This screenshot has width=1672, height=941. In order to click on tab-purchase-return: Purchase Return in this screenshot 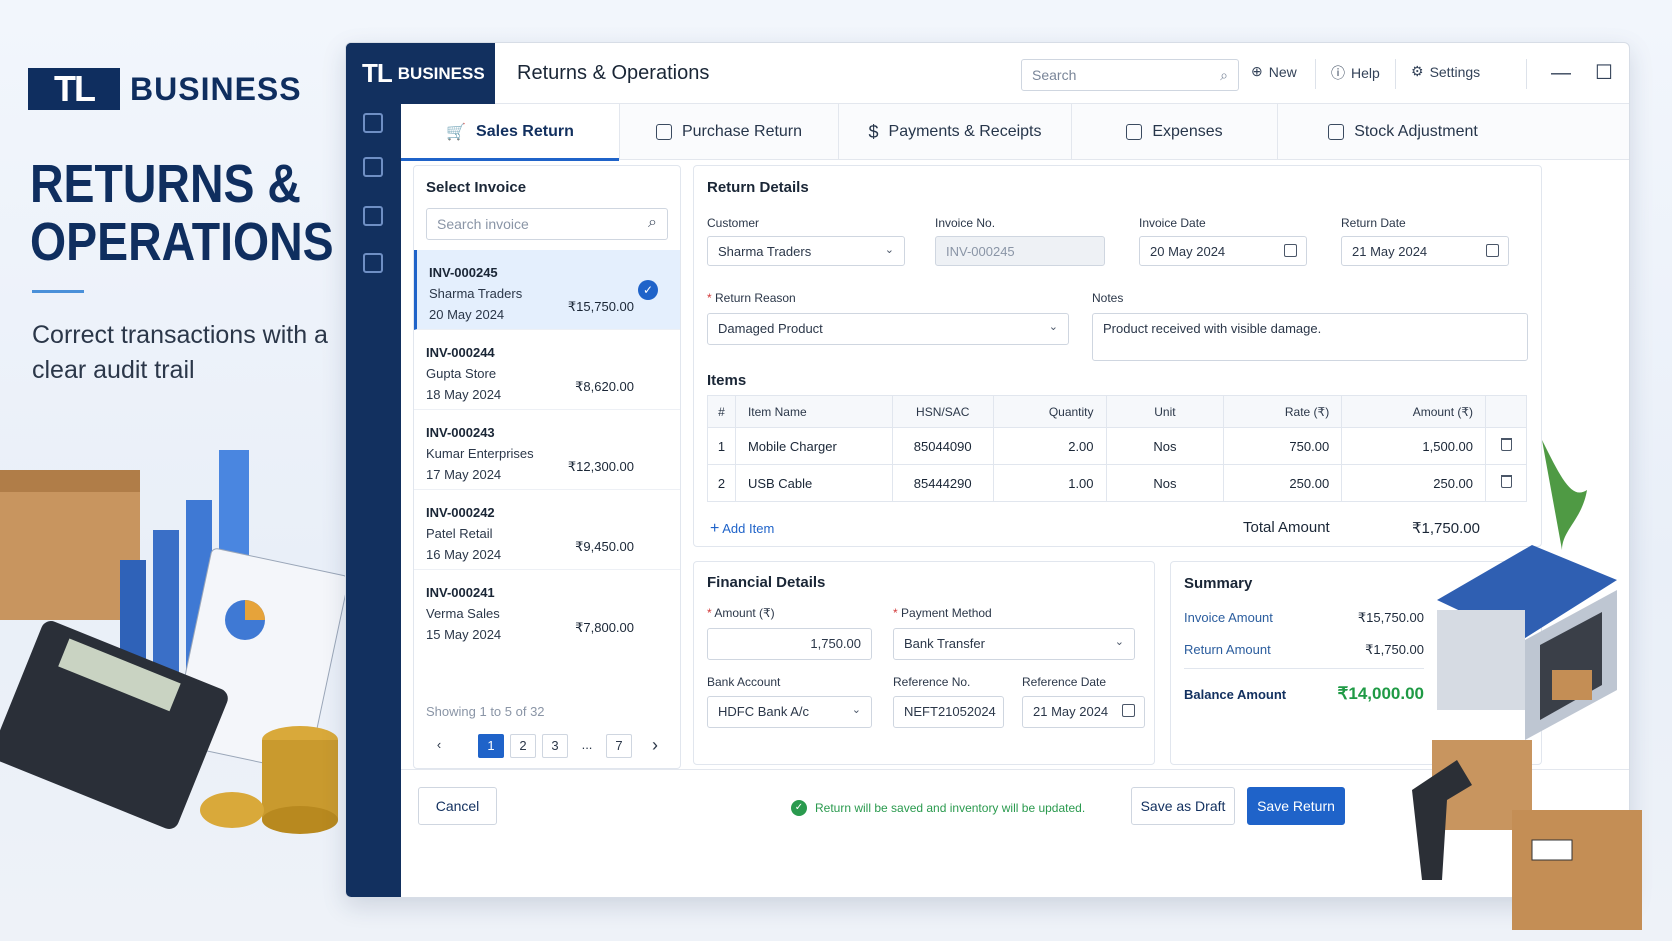, I will do `click(729, 132)`.